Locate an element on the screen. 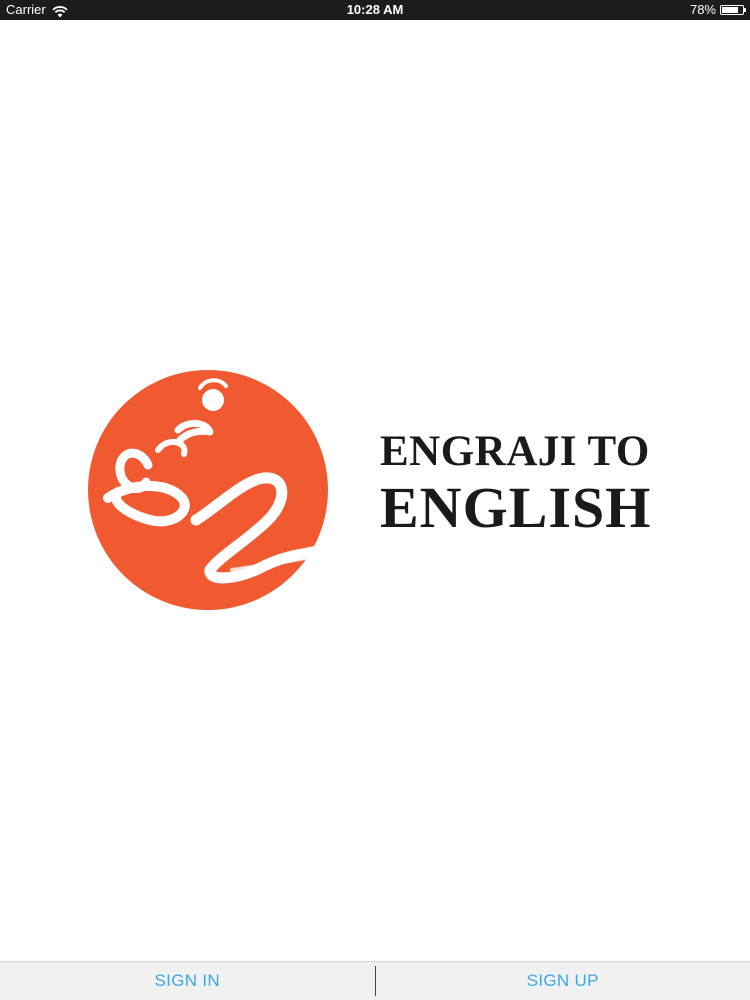  logo-line-1: ENGRAJI TO is located at coordinates (515, 451).